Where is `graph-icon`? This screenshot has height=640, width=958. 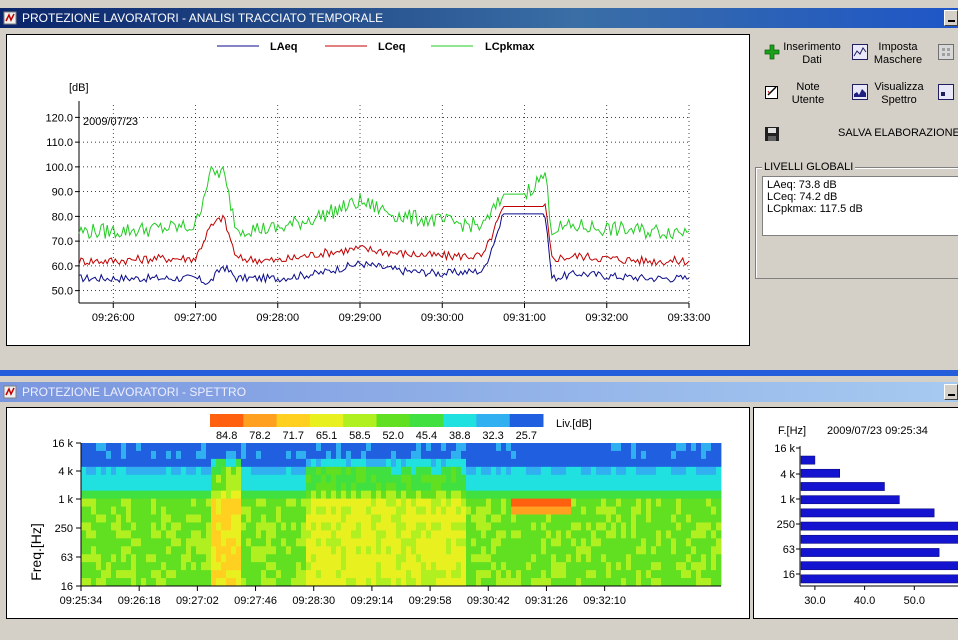 graph-icon is located at coordinates (946, 92).